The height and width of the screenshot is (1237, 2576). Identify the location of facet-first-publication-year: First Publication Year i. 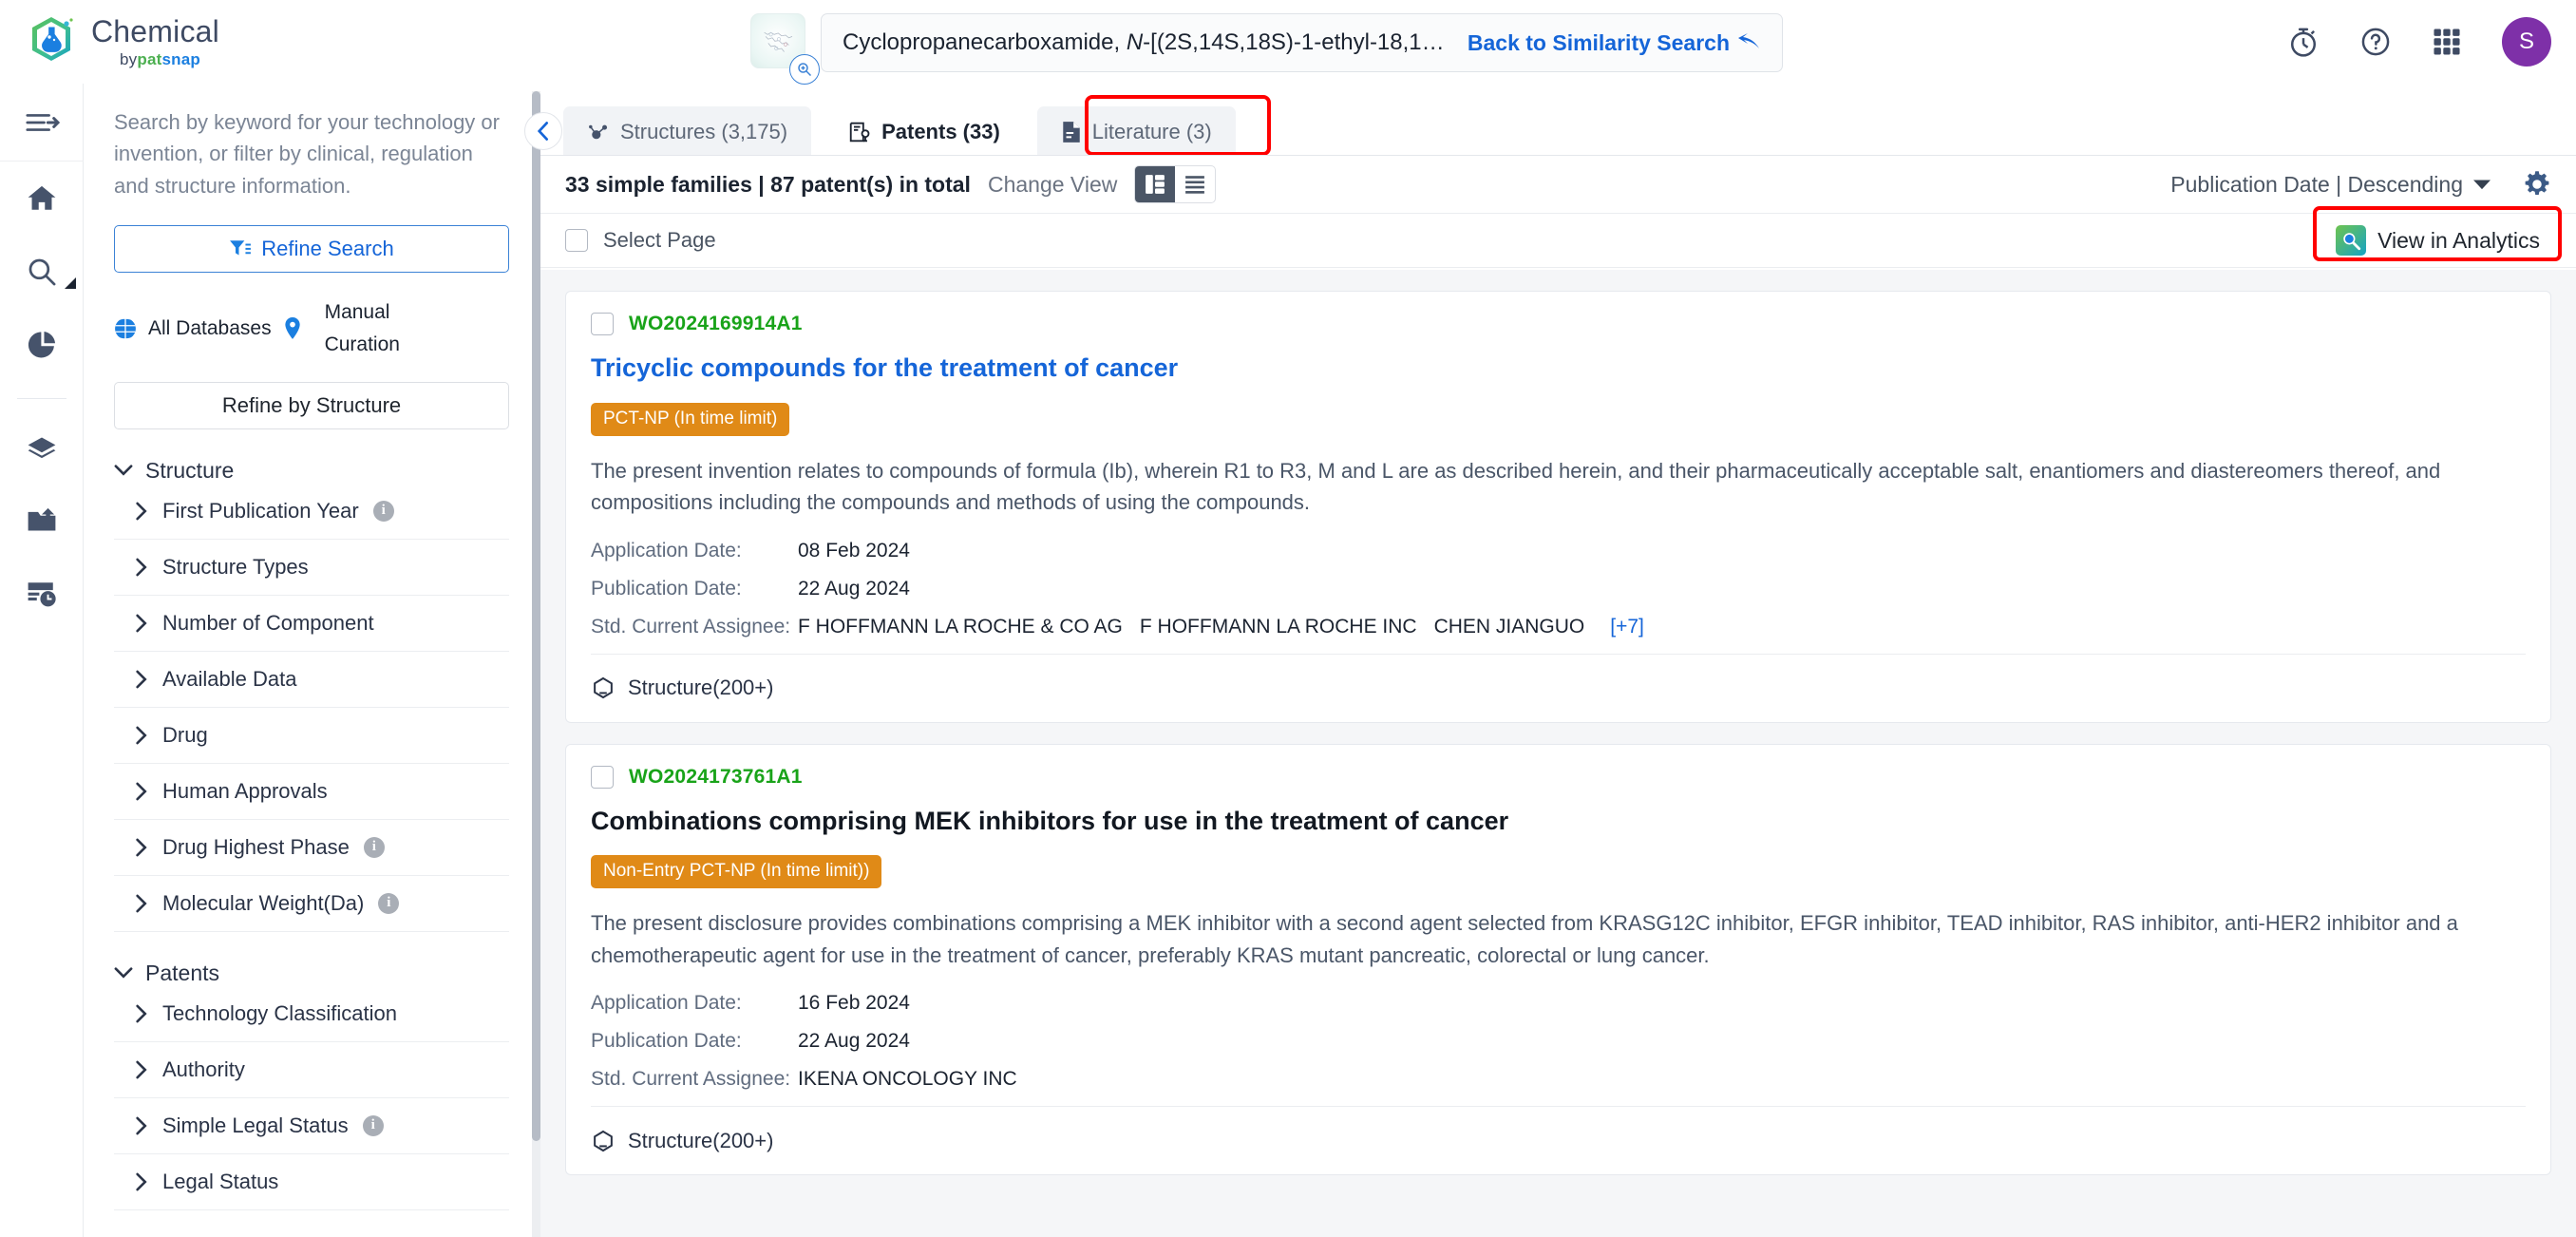
(311, 512).